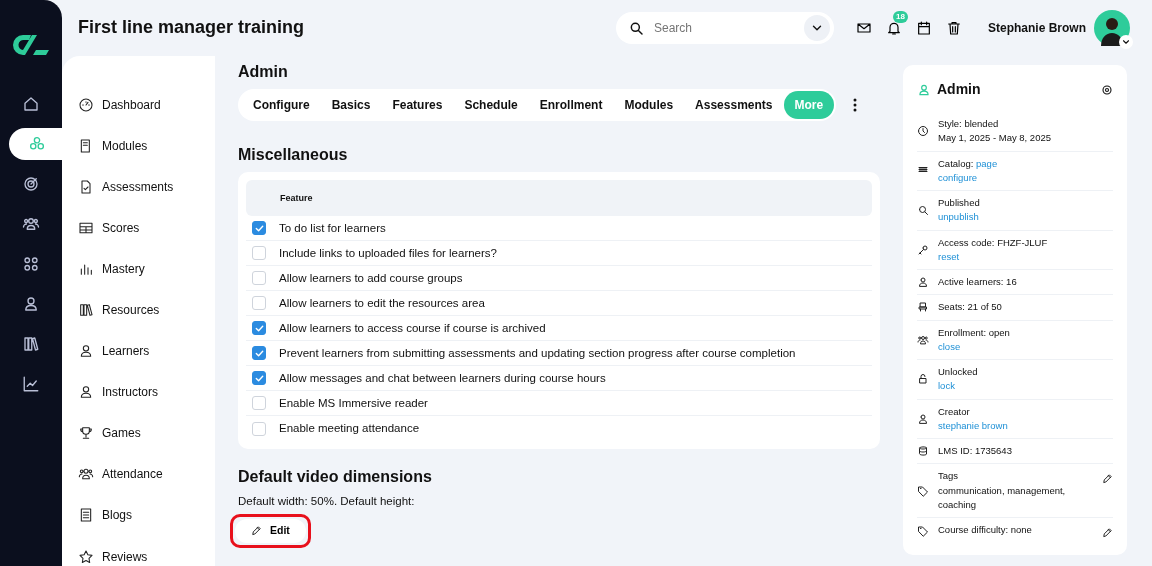 This screenshot has height=566, width=1152. I want to click on mail-icon, so click(864, 28).